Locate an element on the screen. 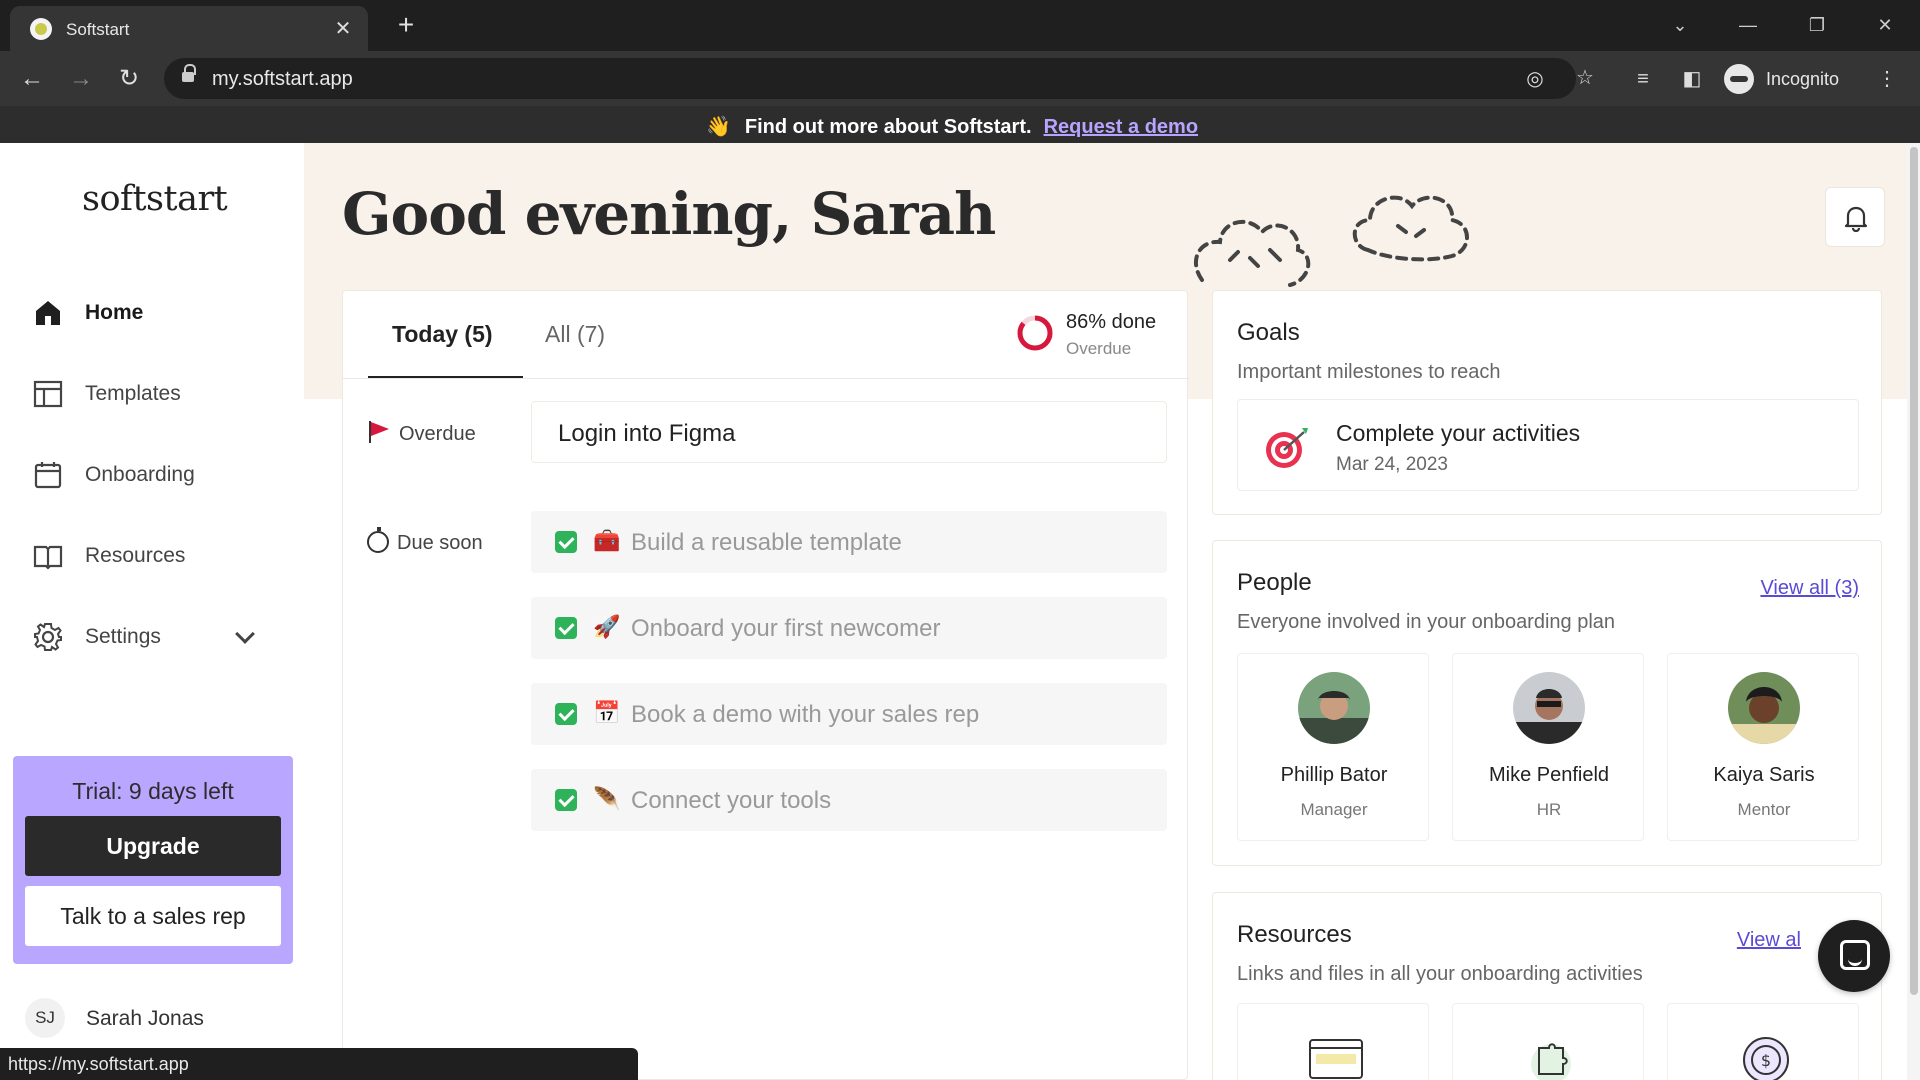 The image size is (1920, 1080). close-window-icon: ✕ is located at coordinates (1885, 25).